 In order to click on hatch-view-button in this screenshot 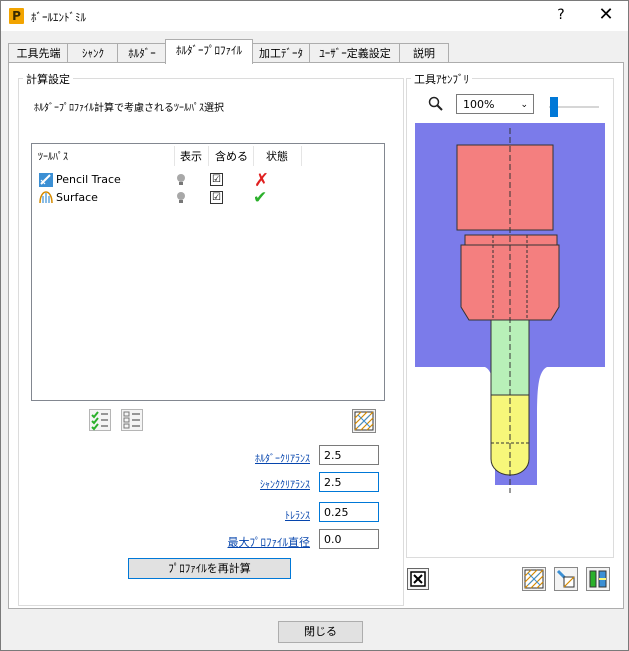, I will do `click(534, 579)`.